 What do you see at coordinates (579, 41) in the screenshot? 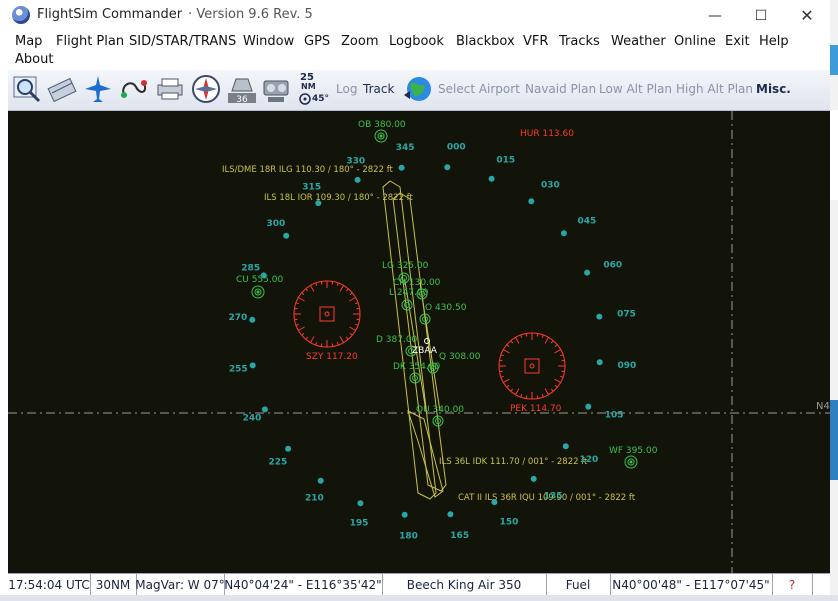
I see `menu-tracks: Tracks` at bounding box center [579, 41].